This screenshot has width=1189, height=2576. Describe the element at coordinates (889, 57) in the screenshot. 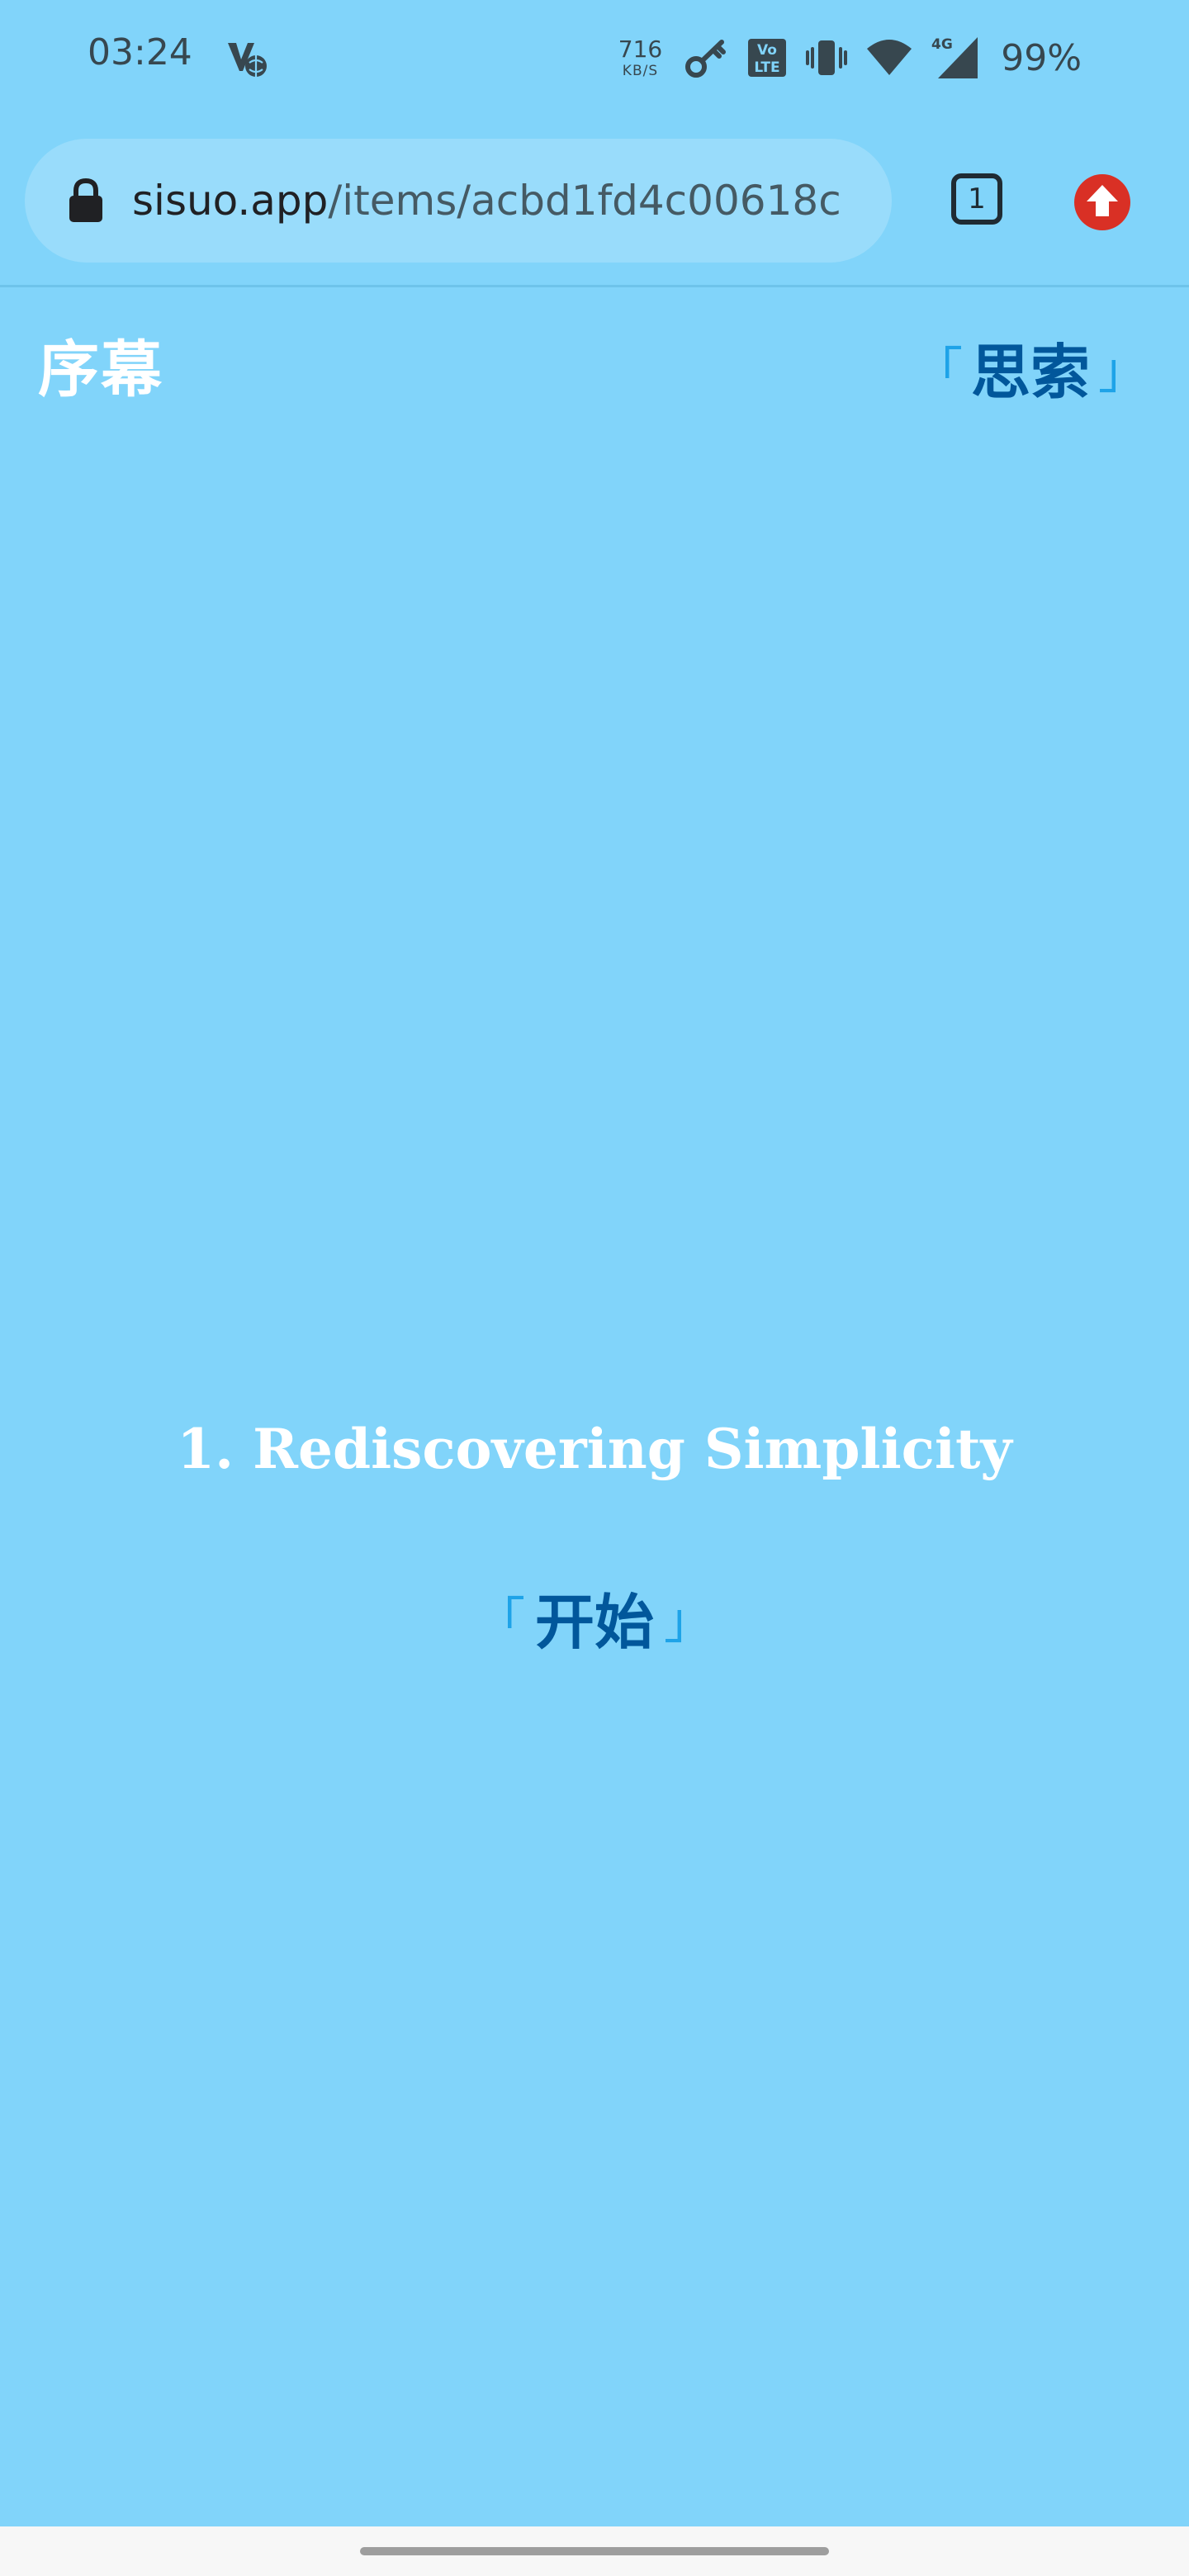

I see `wifi-icon` at that location.